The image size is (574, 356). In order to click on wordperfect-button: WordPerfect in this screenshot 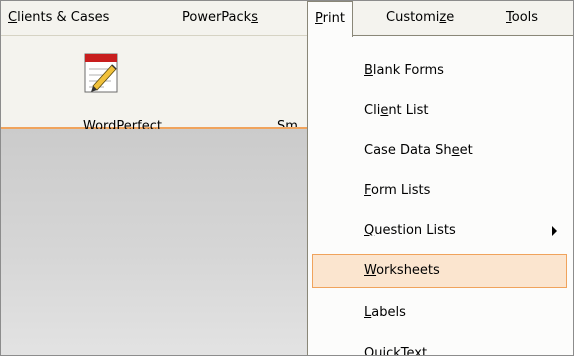, I will do `click(106, 85)`.